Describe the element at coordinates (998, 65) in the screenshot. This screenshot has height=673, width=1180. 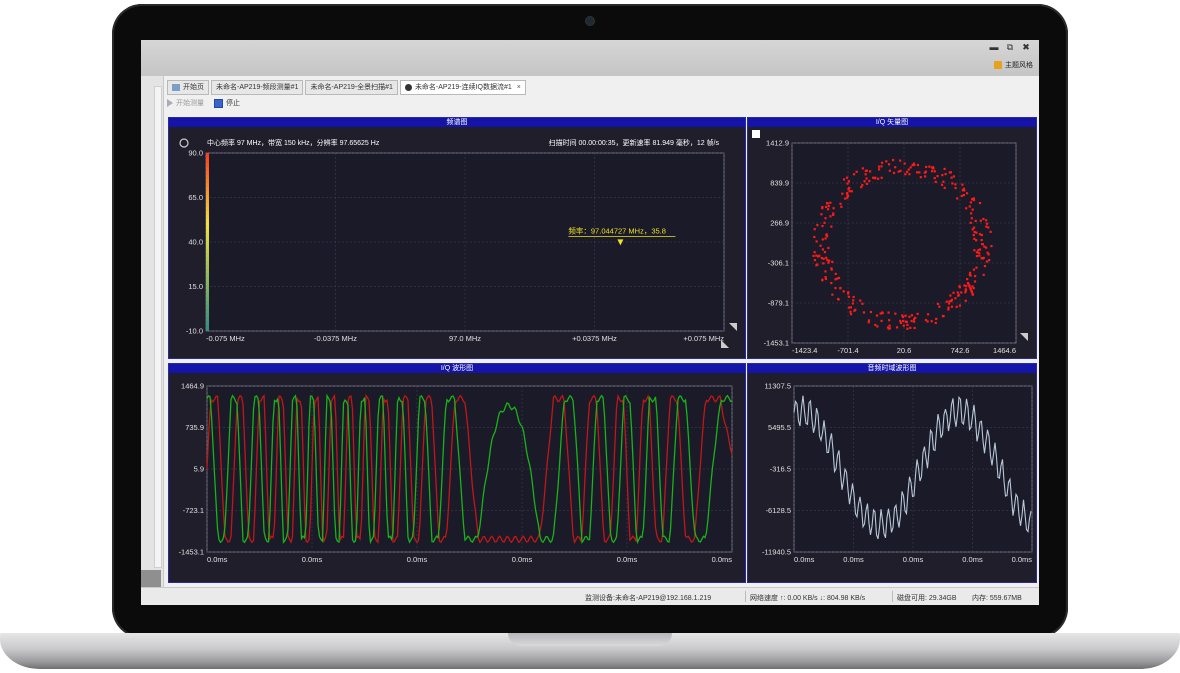
I see `theme-icon` at that location.